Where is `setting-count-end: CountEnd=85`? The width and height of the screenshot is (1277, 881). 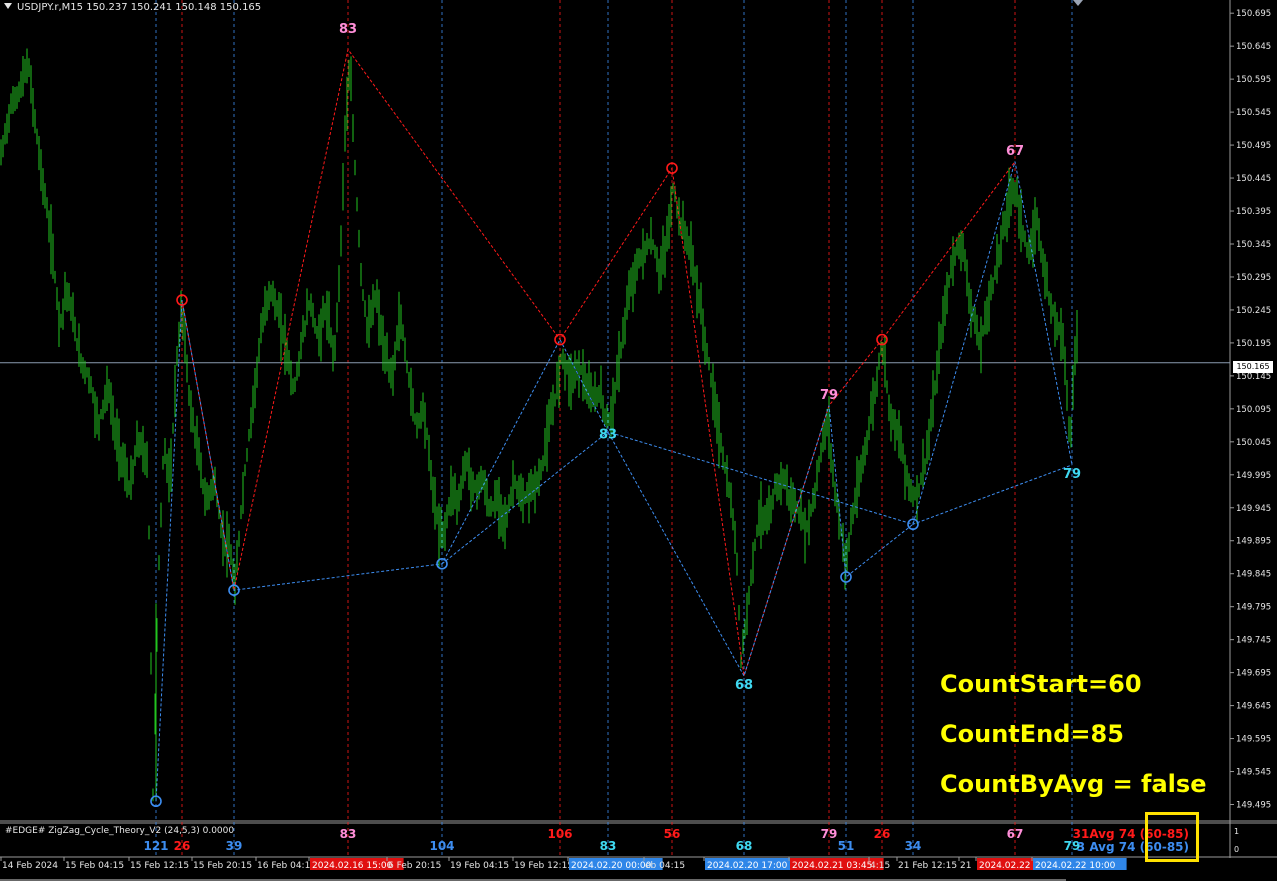
setting-count-end: CountEnd=85 is located at coordinates (1032, 734).